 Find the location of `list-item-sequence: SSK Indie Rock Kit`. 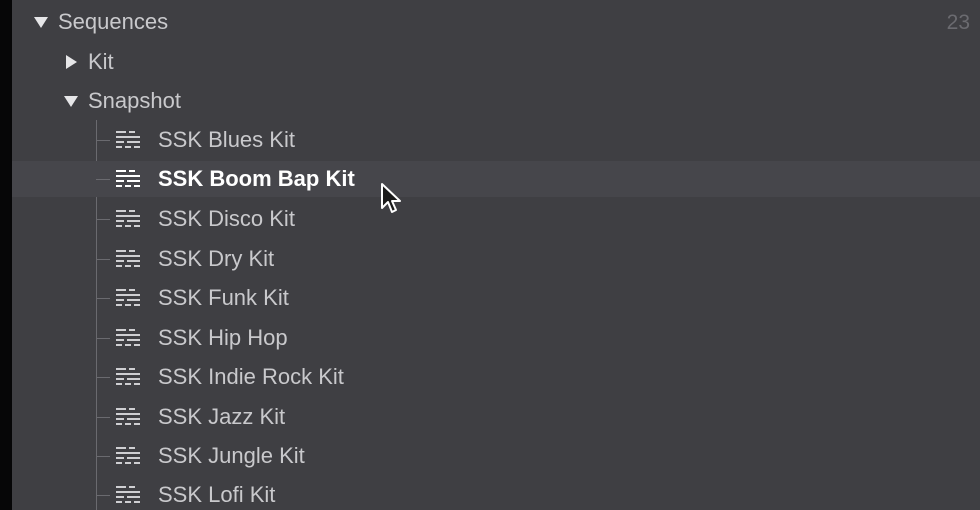

list-item-sequence: SSK Indie Rock Kit is located at coordinates (496, 377).